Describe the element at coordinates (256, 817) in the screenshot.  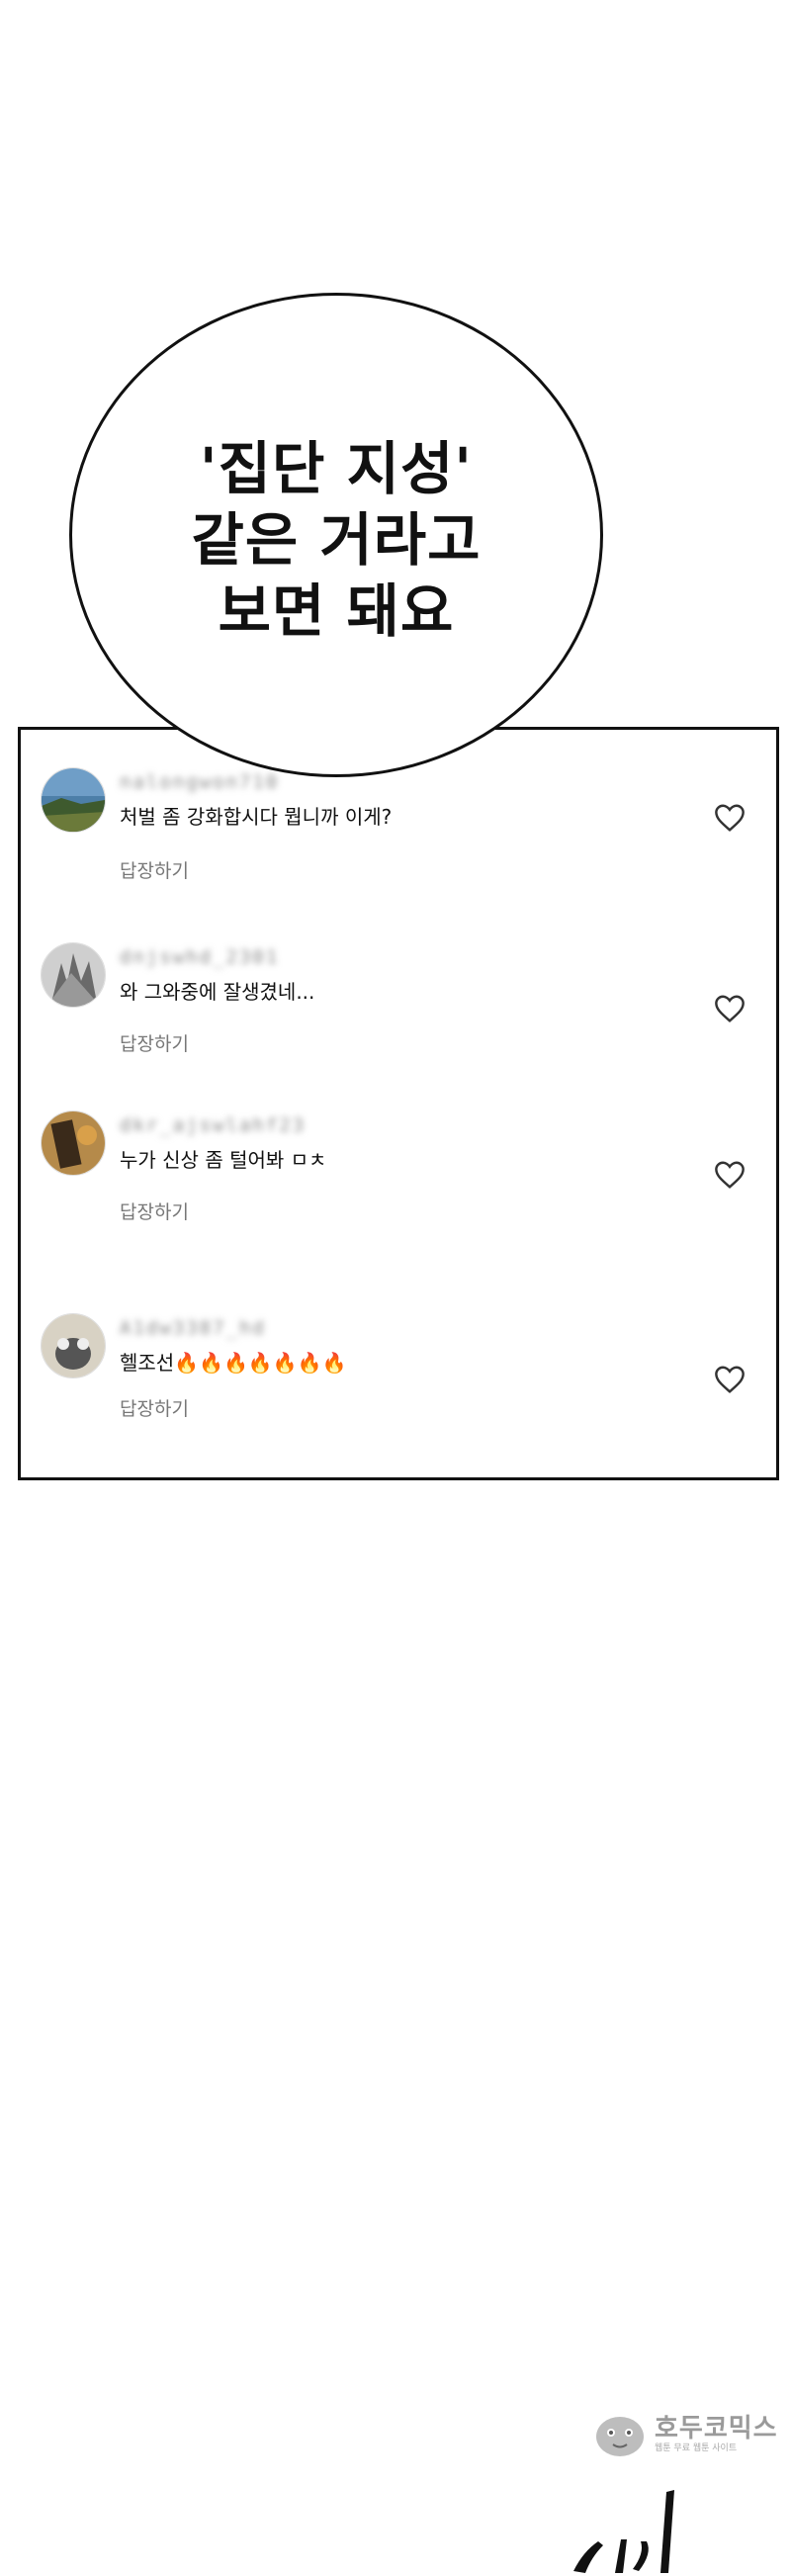
I see `comment-text: 처벌 좀 강화합시다 뭡니까 이게?` at that location.